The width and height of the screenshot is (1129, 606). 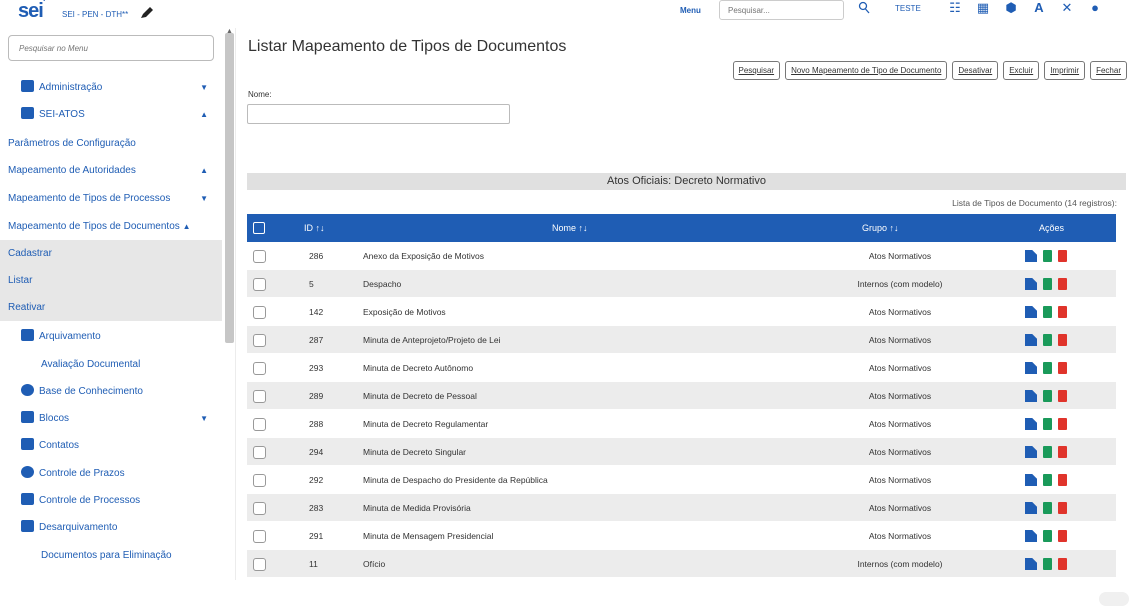 What do you see at coordinates (111, 364) in the screenshot?
I see `sidebar-item-avaliacao-documental: Avaliação Documental` at bounding box center [111, 364].